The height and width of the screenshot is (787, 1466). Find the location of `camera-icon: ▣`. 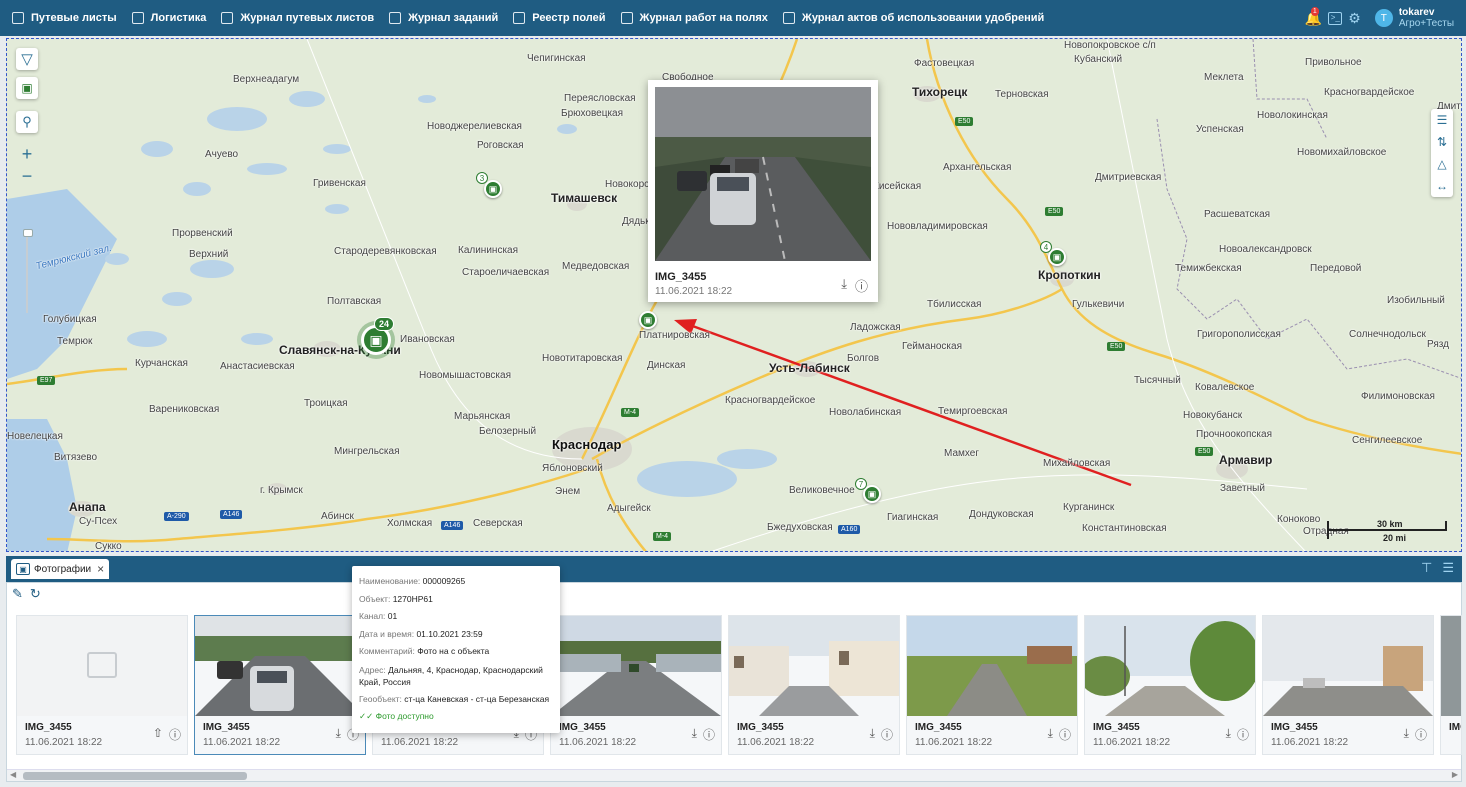

camera-icon: ▣ is located at coordinates (27, 88).